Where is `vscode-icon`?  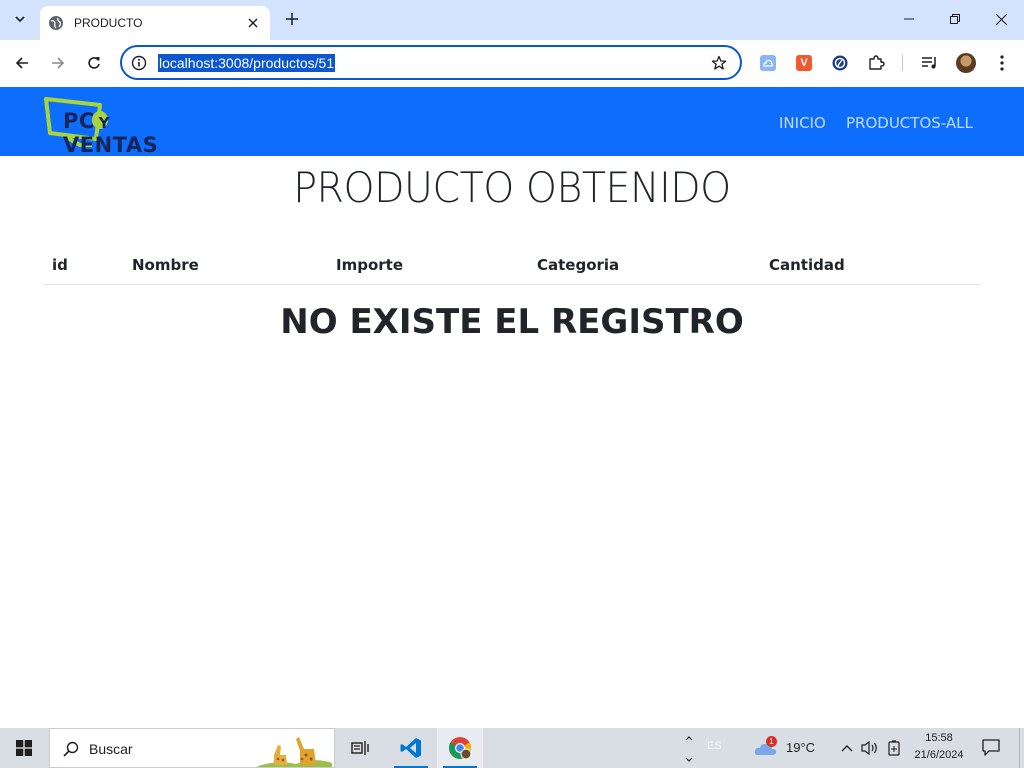 vscode-icon is located at coordinates (410, 748).